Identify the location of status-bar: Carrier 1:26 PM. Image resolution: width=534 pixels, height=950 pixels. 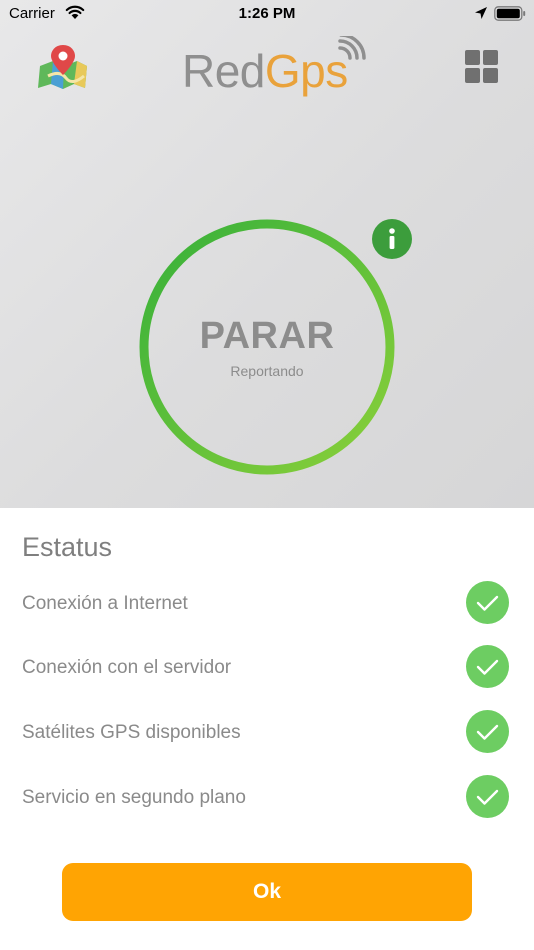
(267, 14).